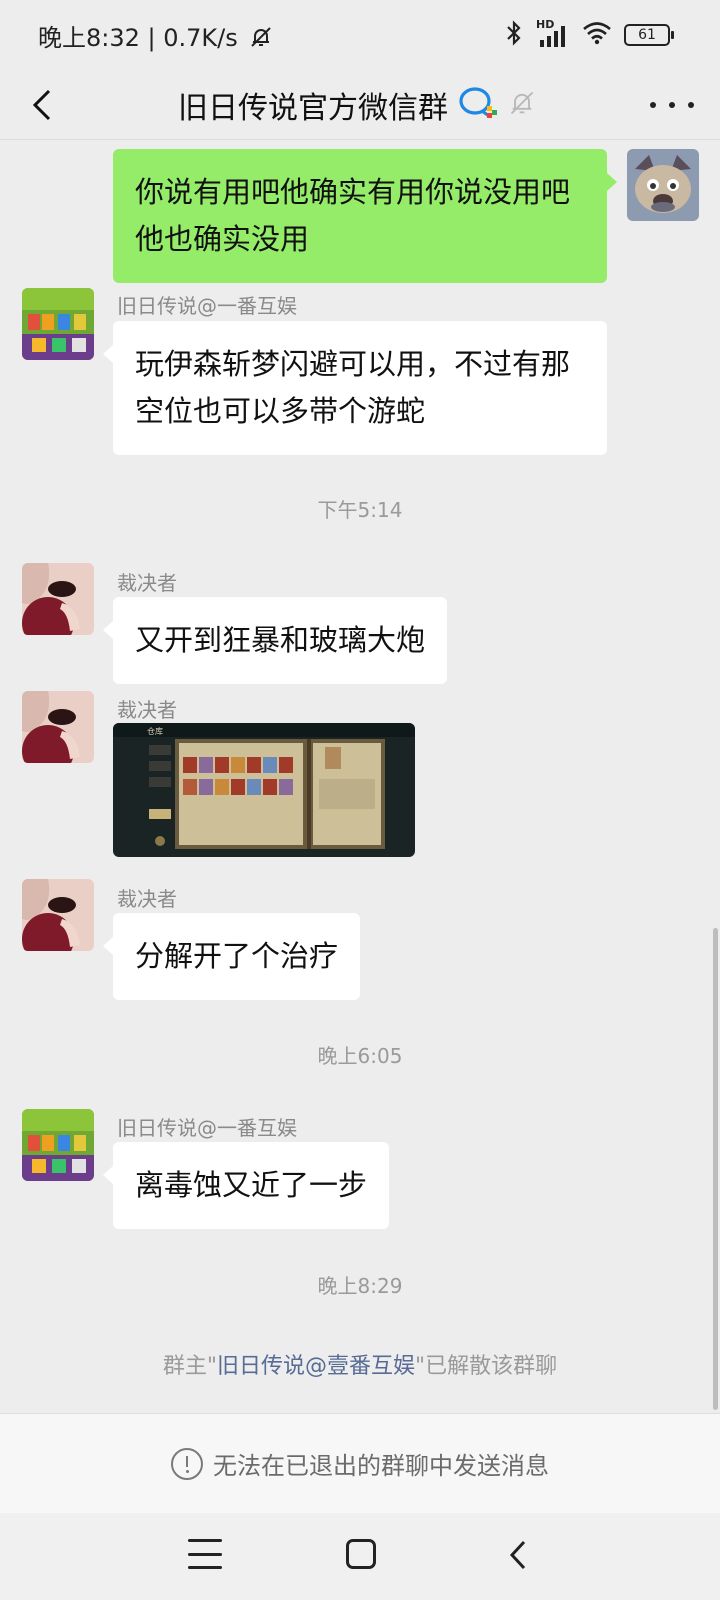  I want to click on incoming-message-bubble: 离毒蚀又近了一步, so click(246, 1185).